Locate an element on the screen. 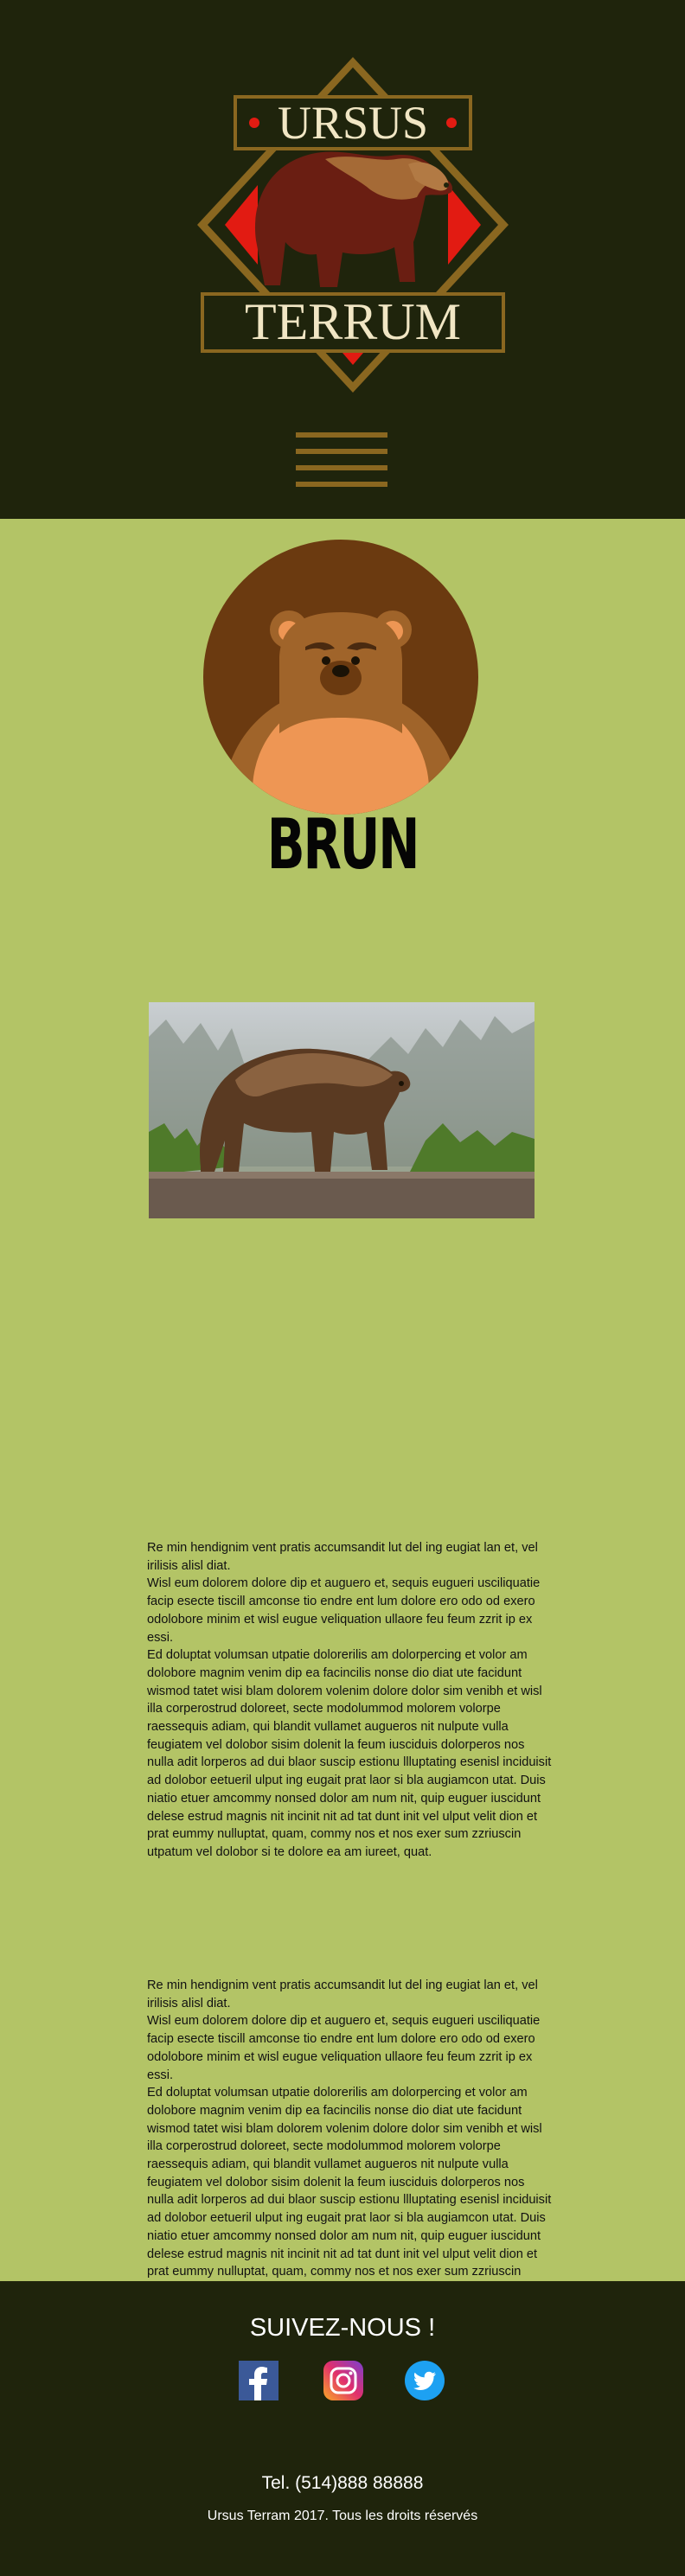  logo-dot-right is located at coordinates (452, 123).